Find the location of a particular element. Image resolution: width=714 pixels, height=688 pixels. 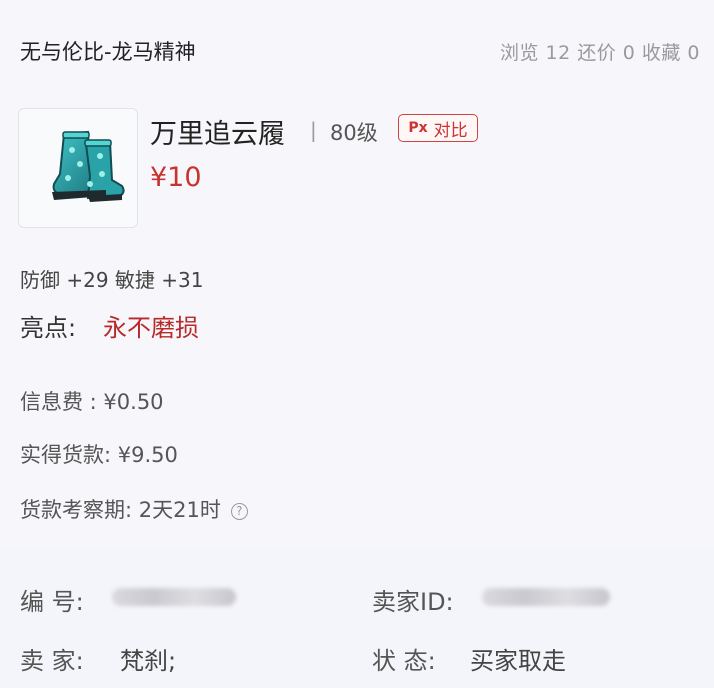

green-boots-icon is located at coordinates (88, 166).